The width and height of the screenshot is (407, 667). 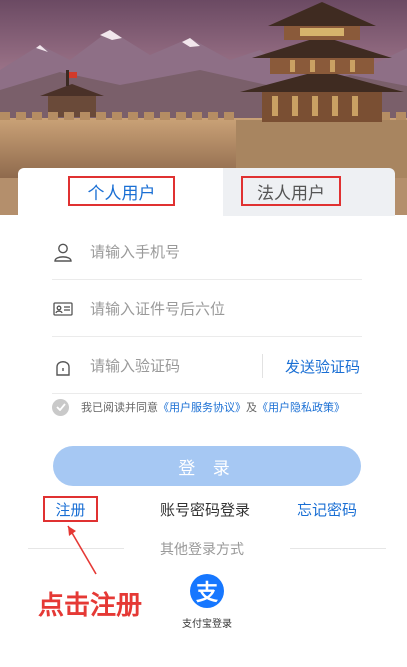 I want to click on other-login-label: 其他登录方式, so click(x=202, y=550).